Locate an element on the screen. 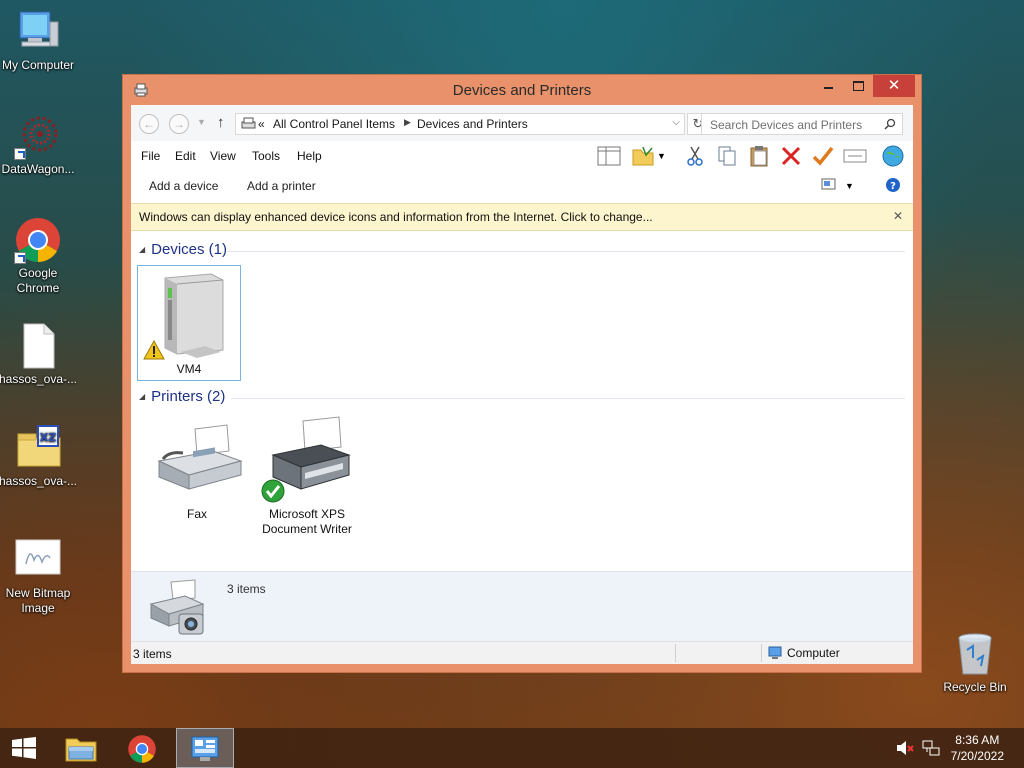 This screenshot has height=768, width=1024. close-icon: ✕ is located at coordinates (894, 85).